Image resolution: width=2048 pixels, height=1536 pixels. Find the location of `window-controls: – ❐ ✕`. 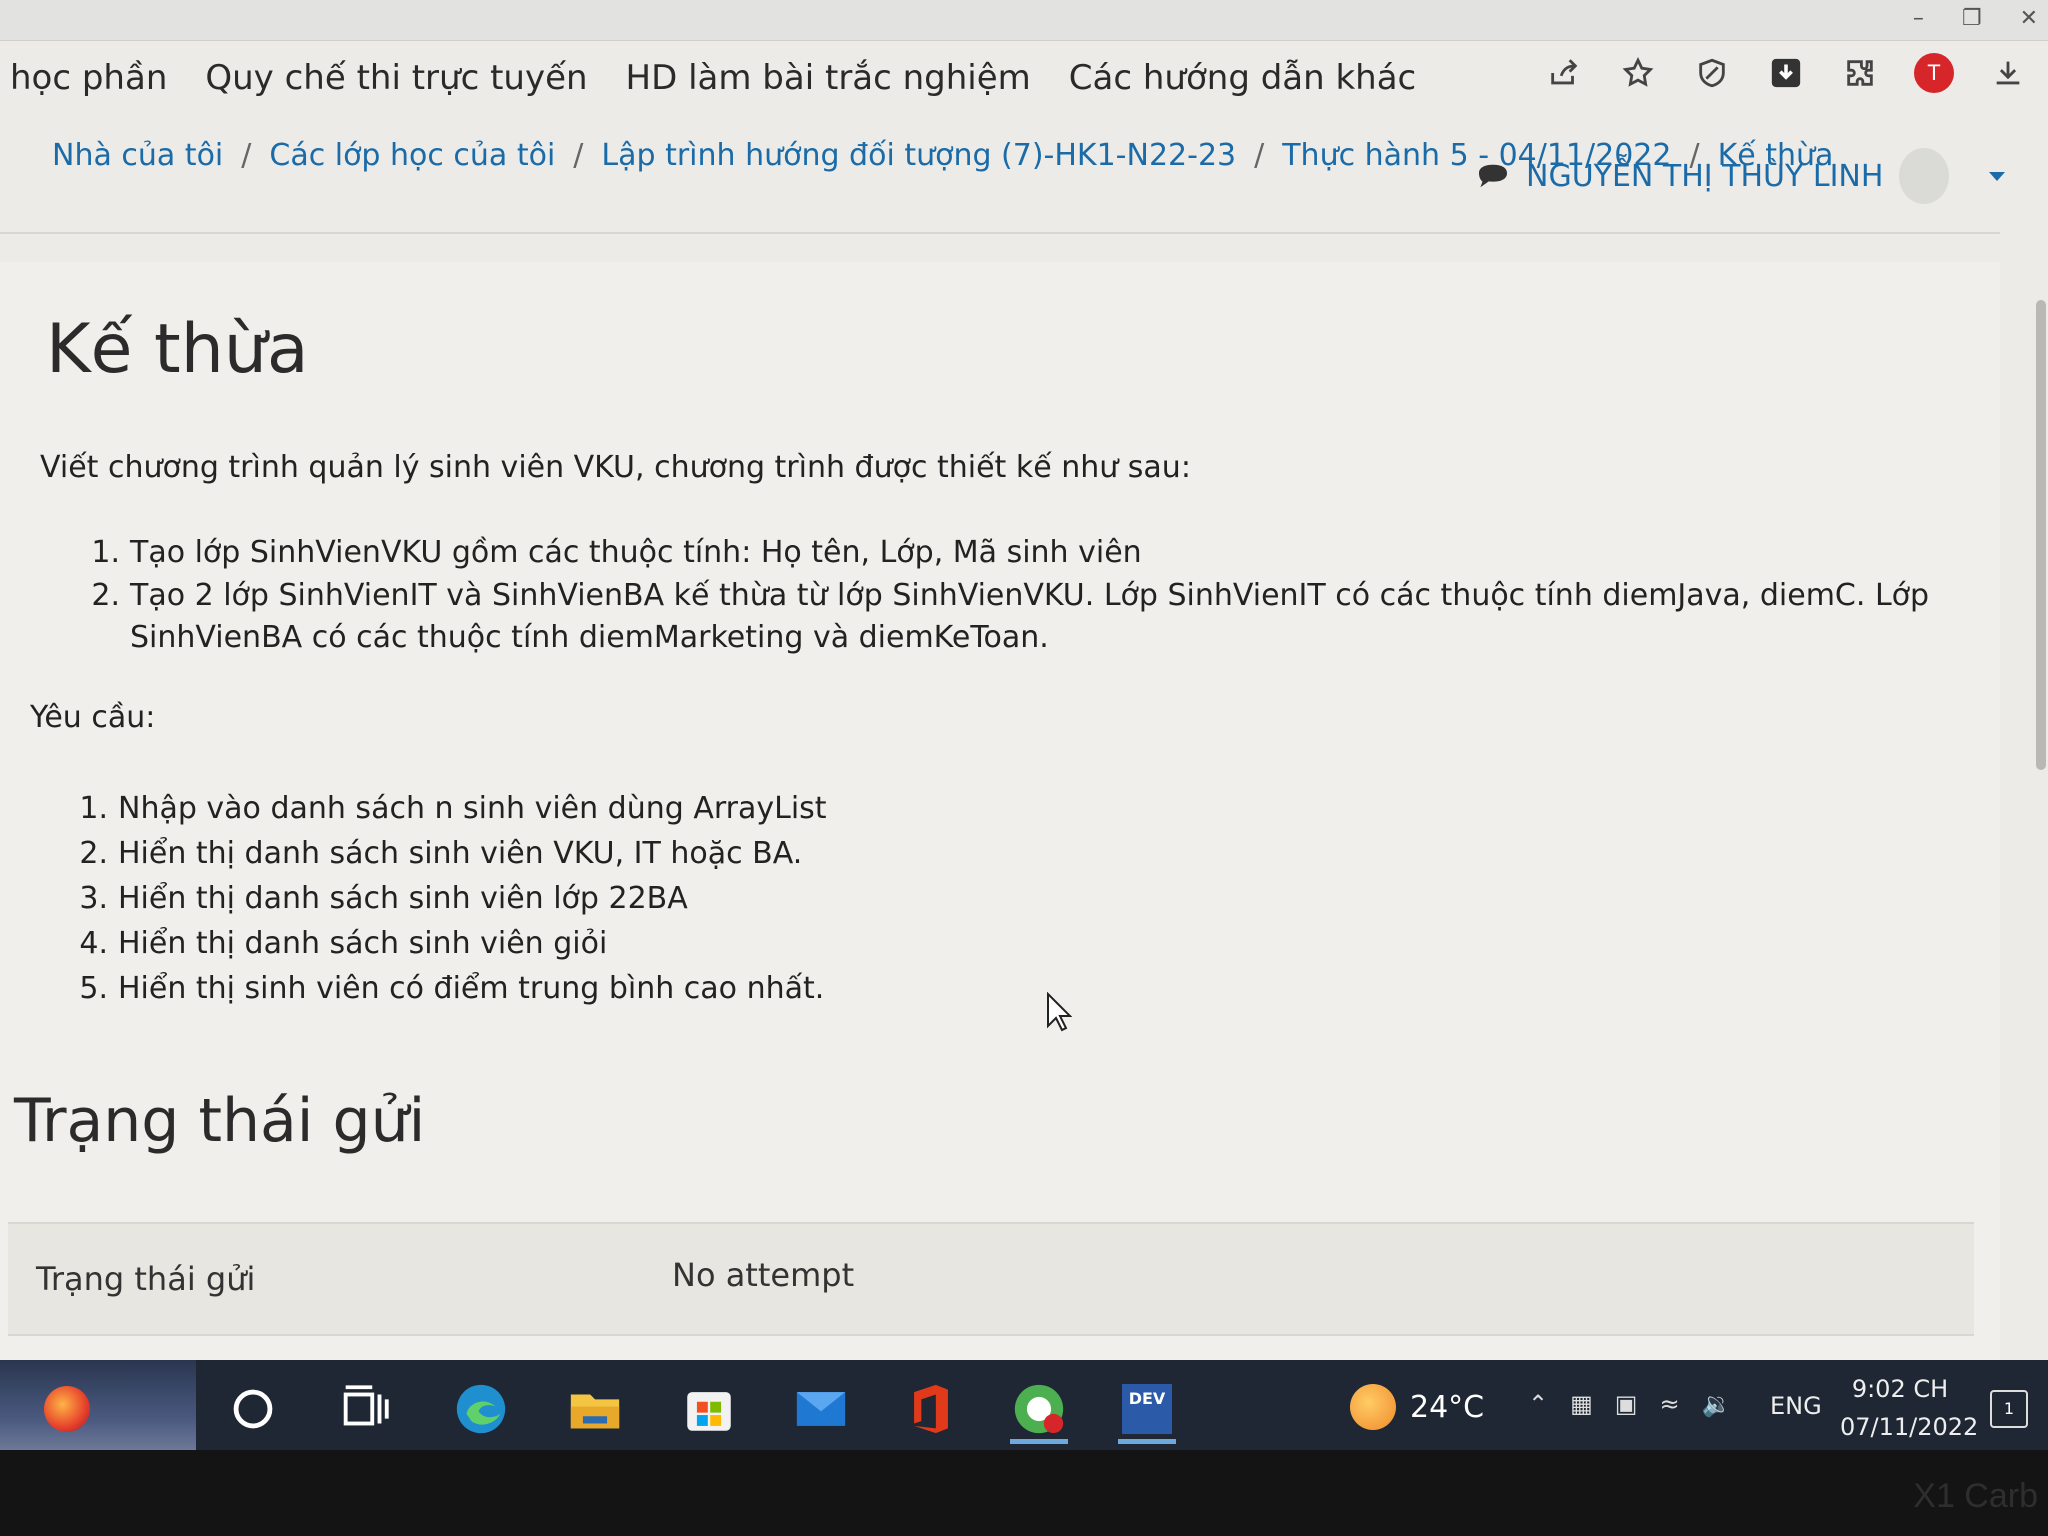

window-controls: – ❐ ✕ is located at coordinates (1975, 18).